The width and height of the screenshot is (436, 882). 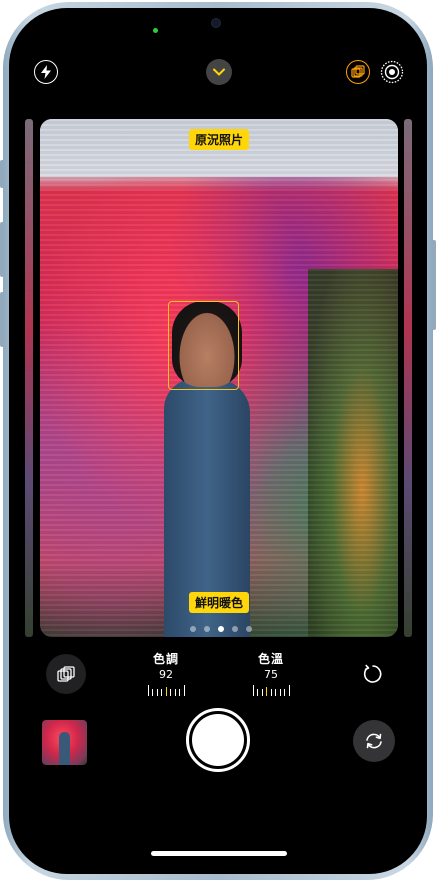 I want to click on tone-value: 92, so click(x=166, y=674).